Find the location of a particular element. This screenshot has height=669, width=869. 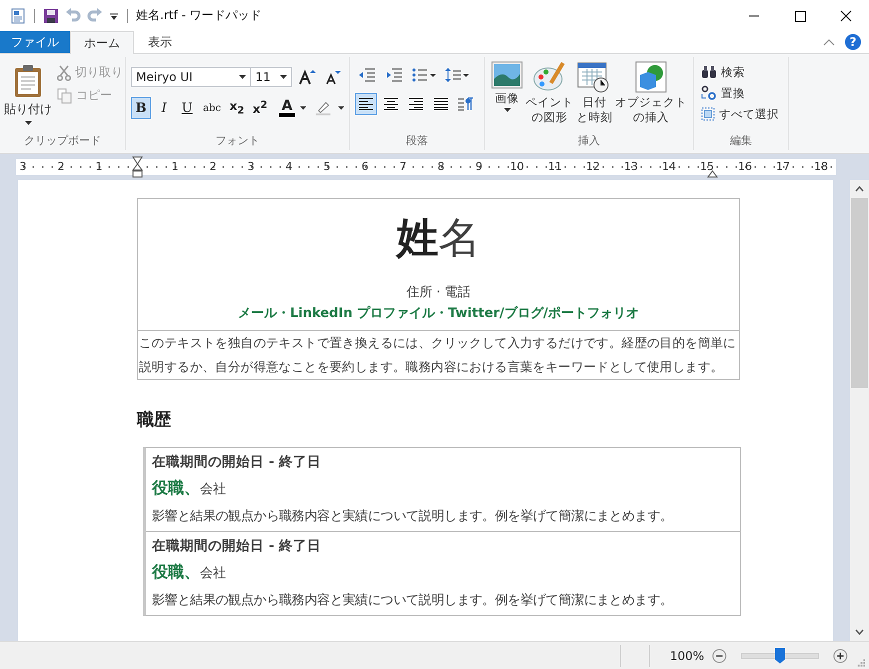

align-left-icon is located at coordinates (366, 104).